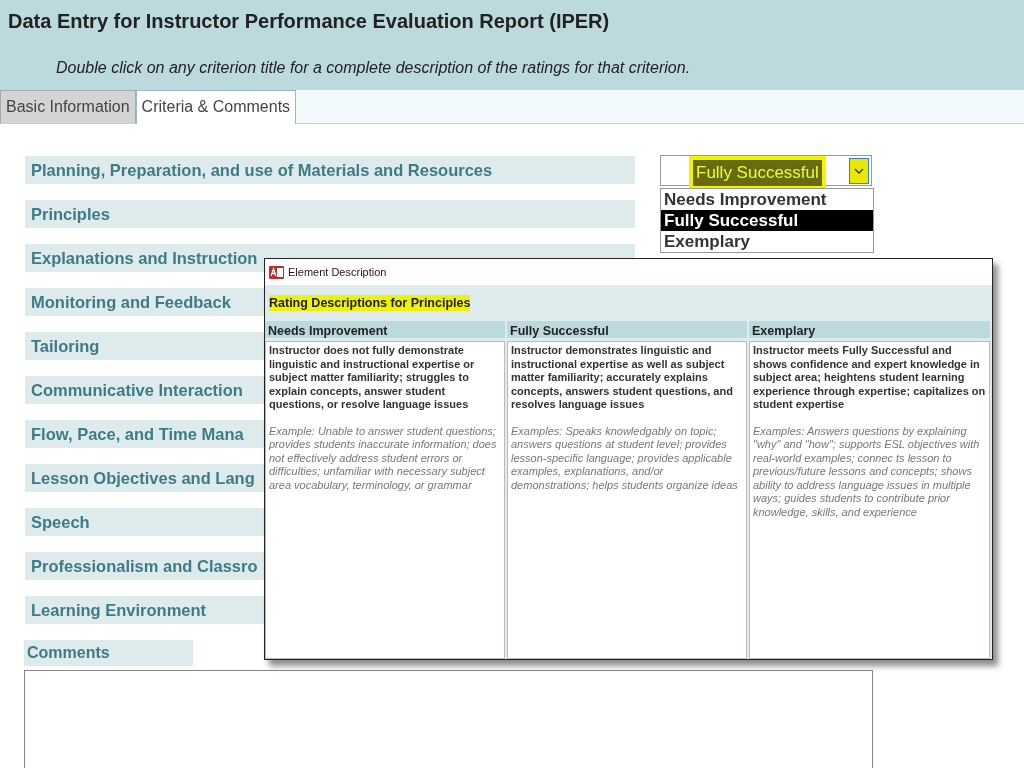 Image resolution: width=1024 pixels, height=768 pixels. What do you see at coordinates (867, 471) in the screenshot?
I see `rating-example: Examples: Answers questions by explaining "why" and "how"; supports ESL objectives with real-world examples; connec ts lesson to previous/future lessons and concepts; shows ability to address language issues in multiple ways; guides students to contribute prior knowledge, skills, and experience` at bounding box center [867, 471].